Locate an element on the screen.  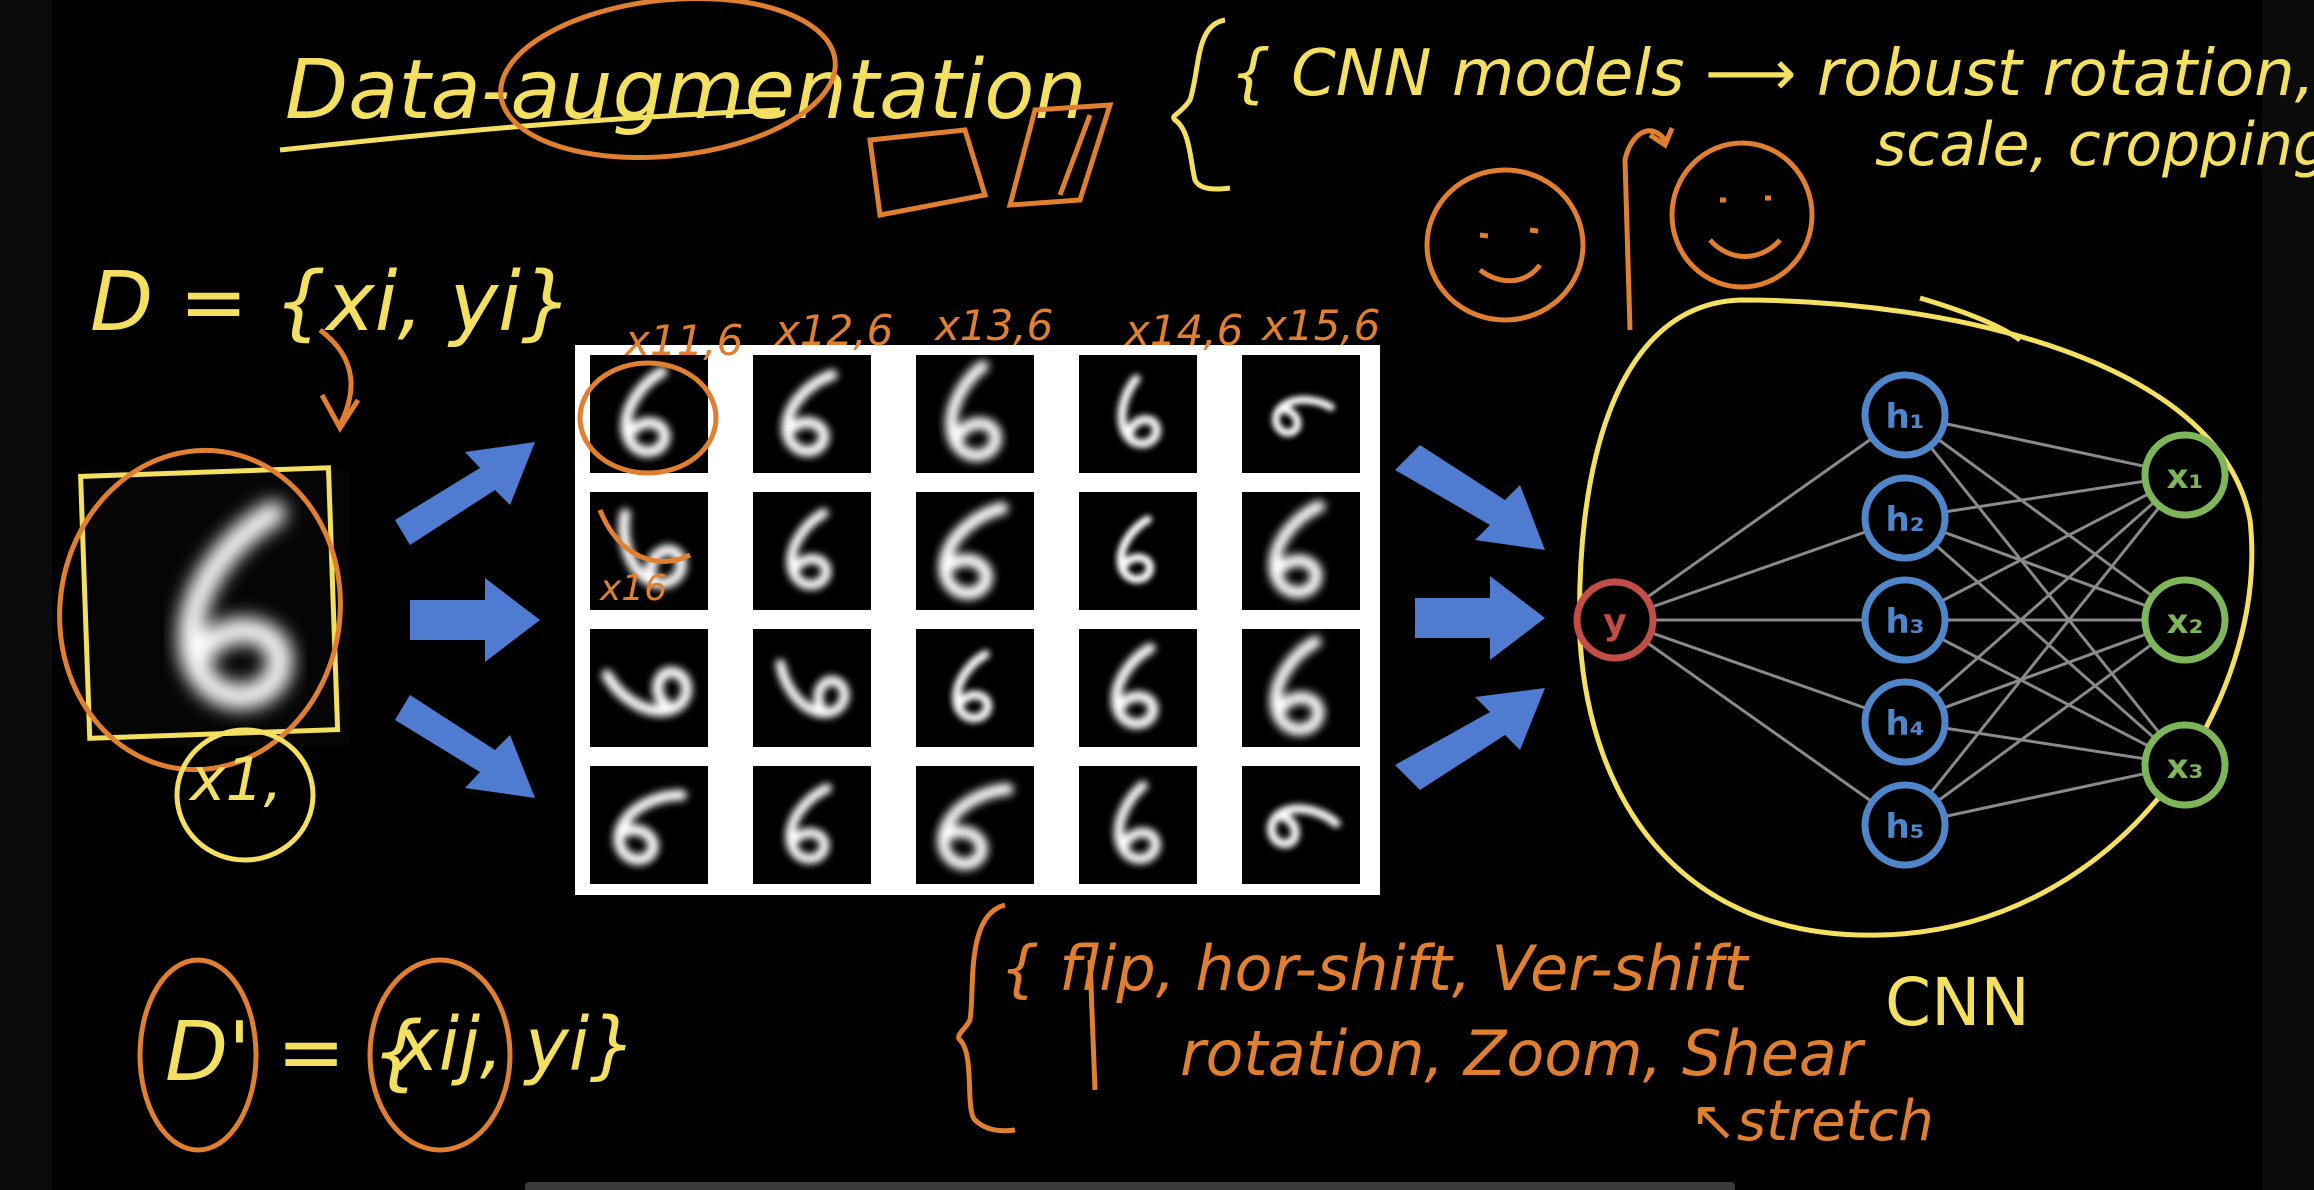
output-node-3-label: x₃ is located at coordinates (2185, 767).